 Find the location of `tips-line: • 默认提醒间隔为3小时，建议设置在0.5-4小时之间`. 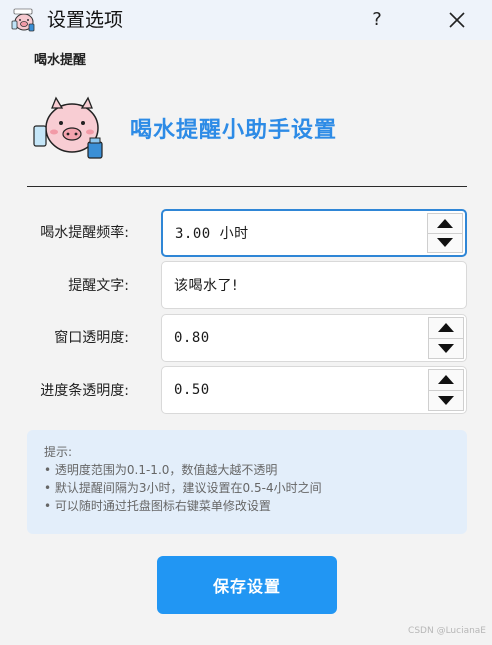

tips-line: • 默认提醒间隔为3小时，建议设置在0.5-4小时之间 is located at coordinates (183, 488).